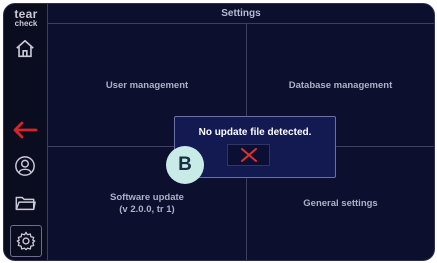 This screenshot has width=437, height=263. Describe the element at coordinates (26, 18) in the screenshot. I see `tearcheck-logo: tear check` at that location.